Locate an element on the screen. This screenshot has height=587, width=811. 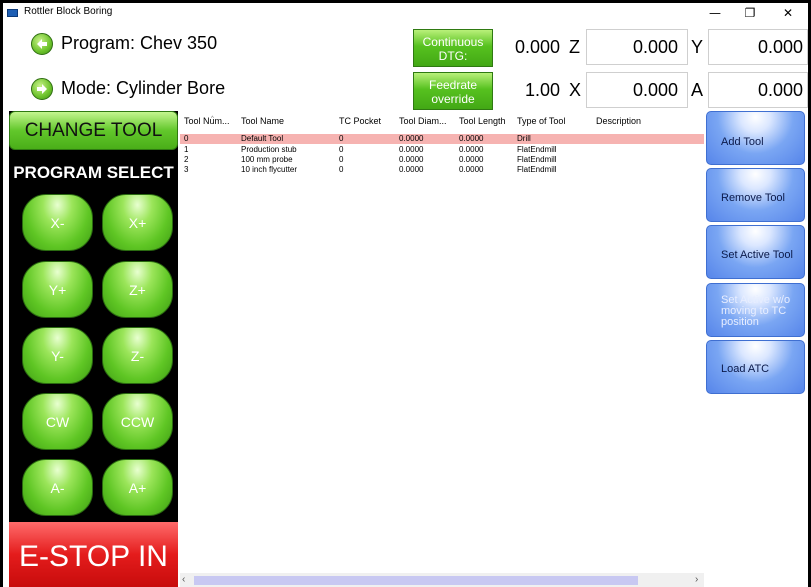
x-value: 0.000 is located at coordinates (655, 90).